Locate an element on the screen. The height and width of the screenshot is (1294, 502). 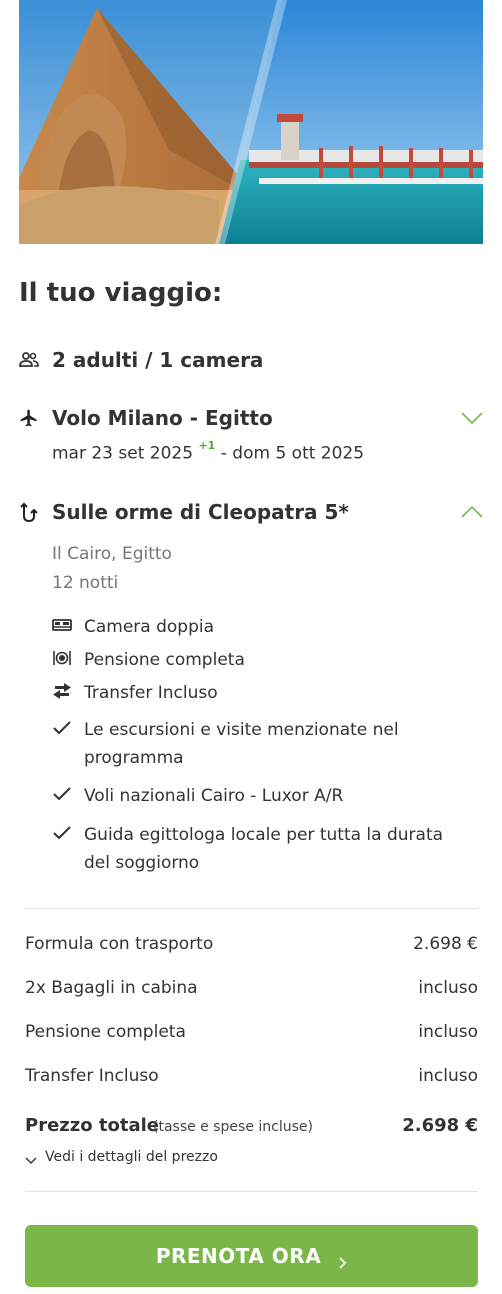
price-row-label: 2x Bagagli in cabina is located at coordinates (111, 988).